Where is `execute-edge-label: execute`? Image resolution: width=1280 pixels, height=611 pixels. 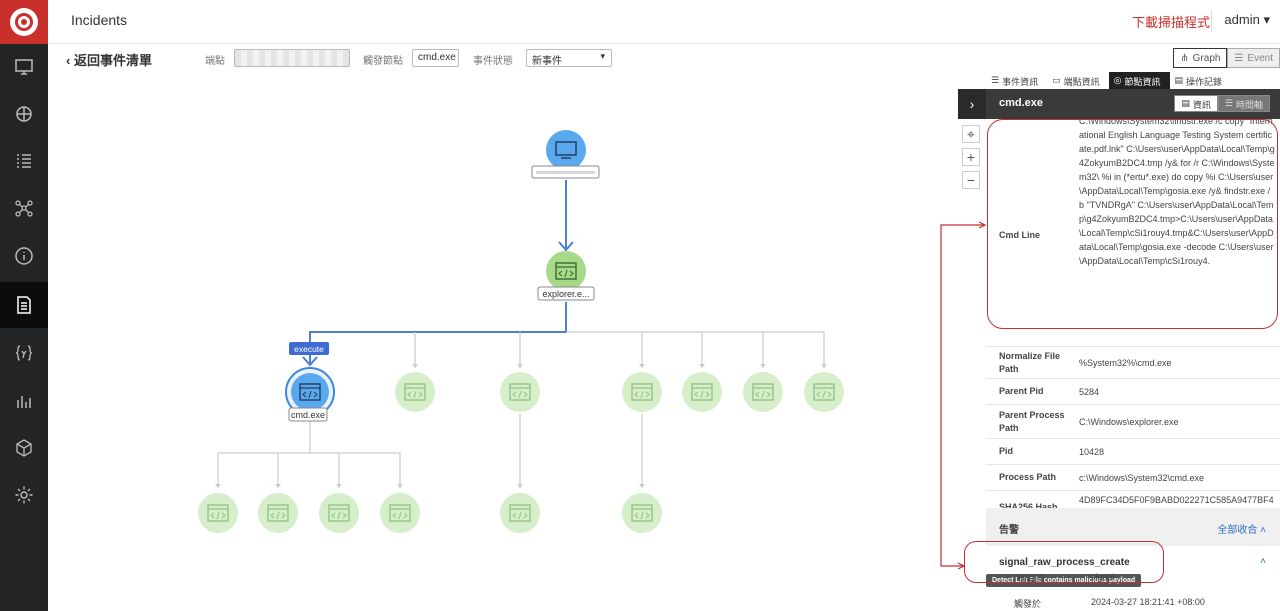
execute-edge-label: execute is located at coordinates (309, 348).